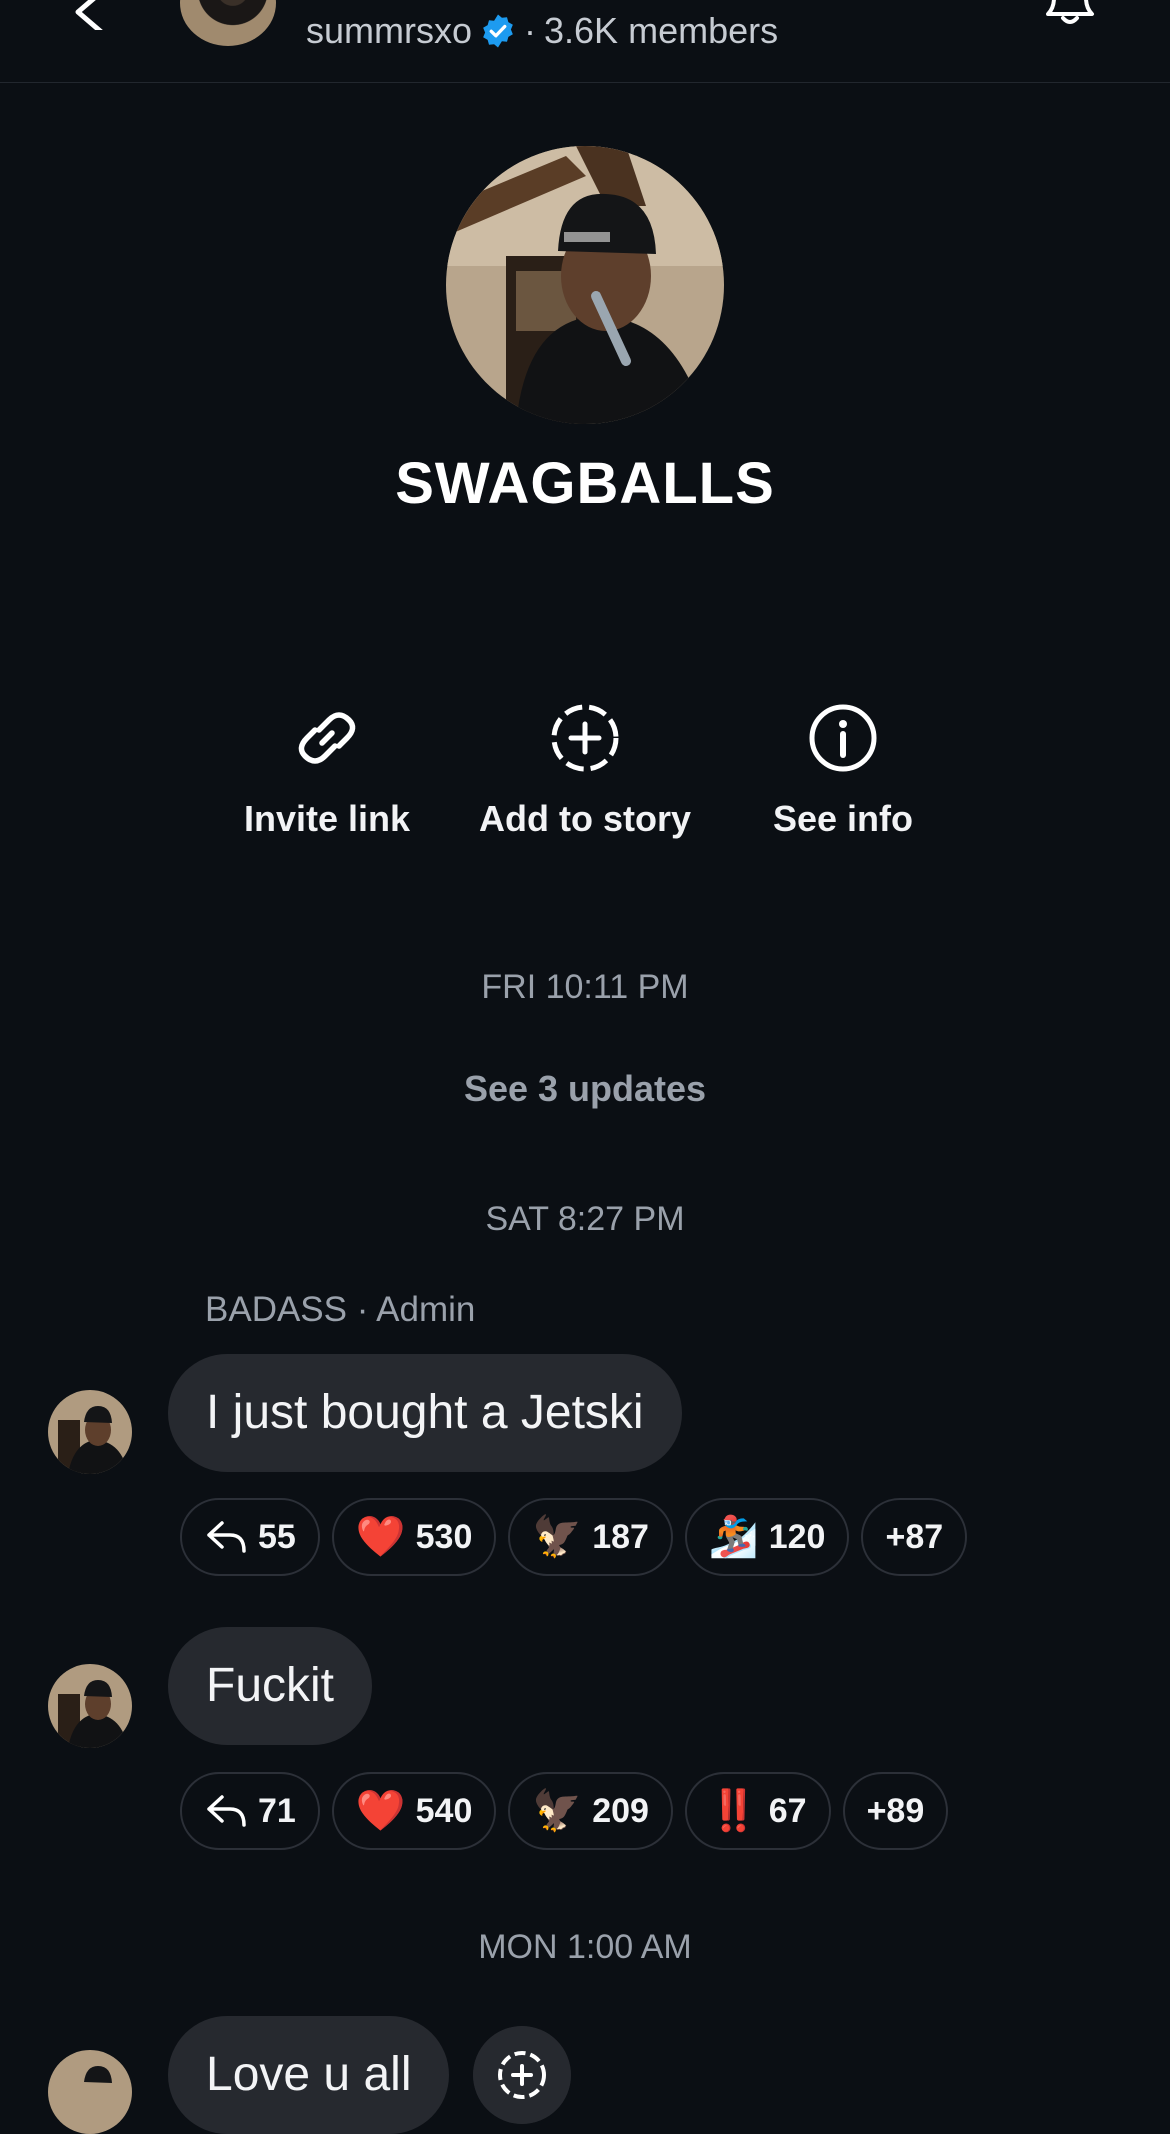 This screenshot has height=2134, width=1170. I want to click on add-to-story-label: Add to story, so click(585, 818).